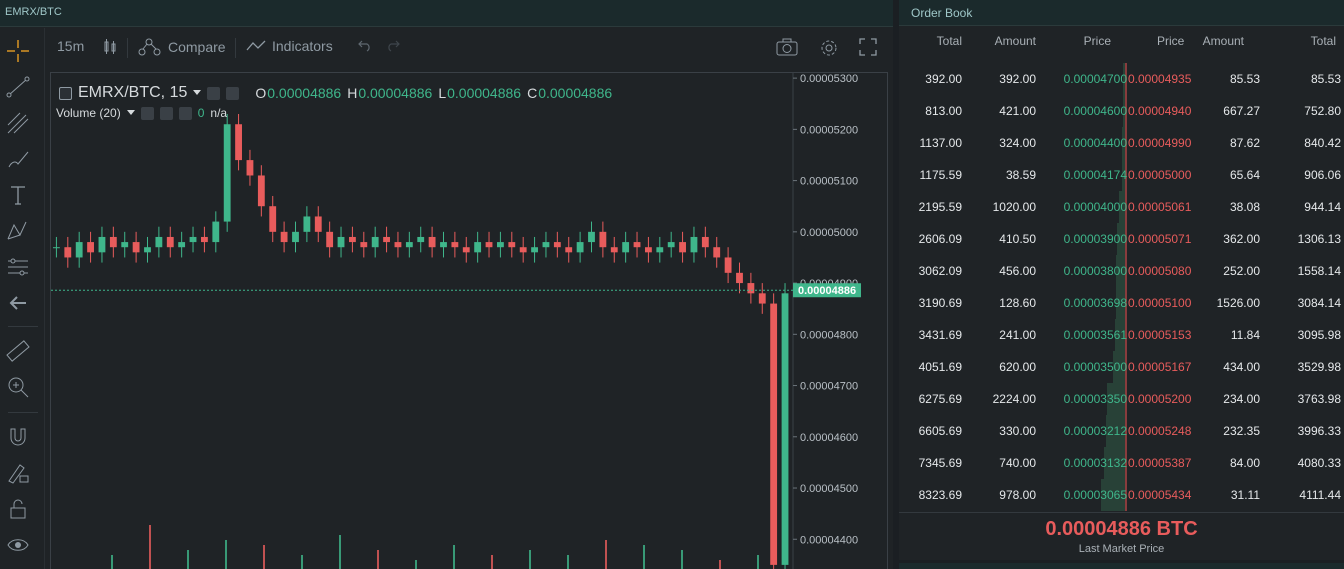 The image size is (1344, 569). Describe the element at coordinates (18, 473) in the screenshot. I see `lock-drawings-tool` at that location.